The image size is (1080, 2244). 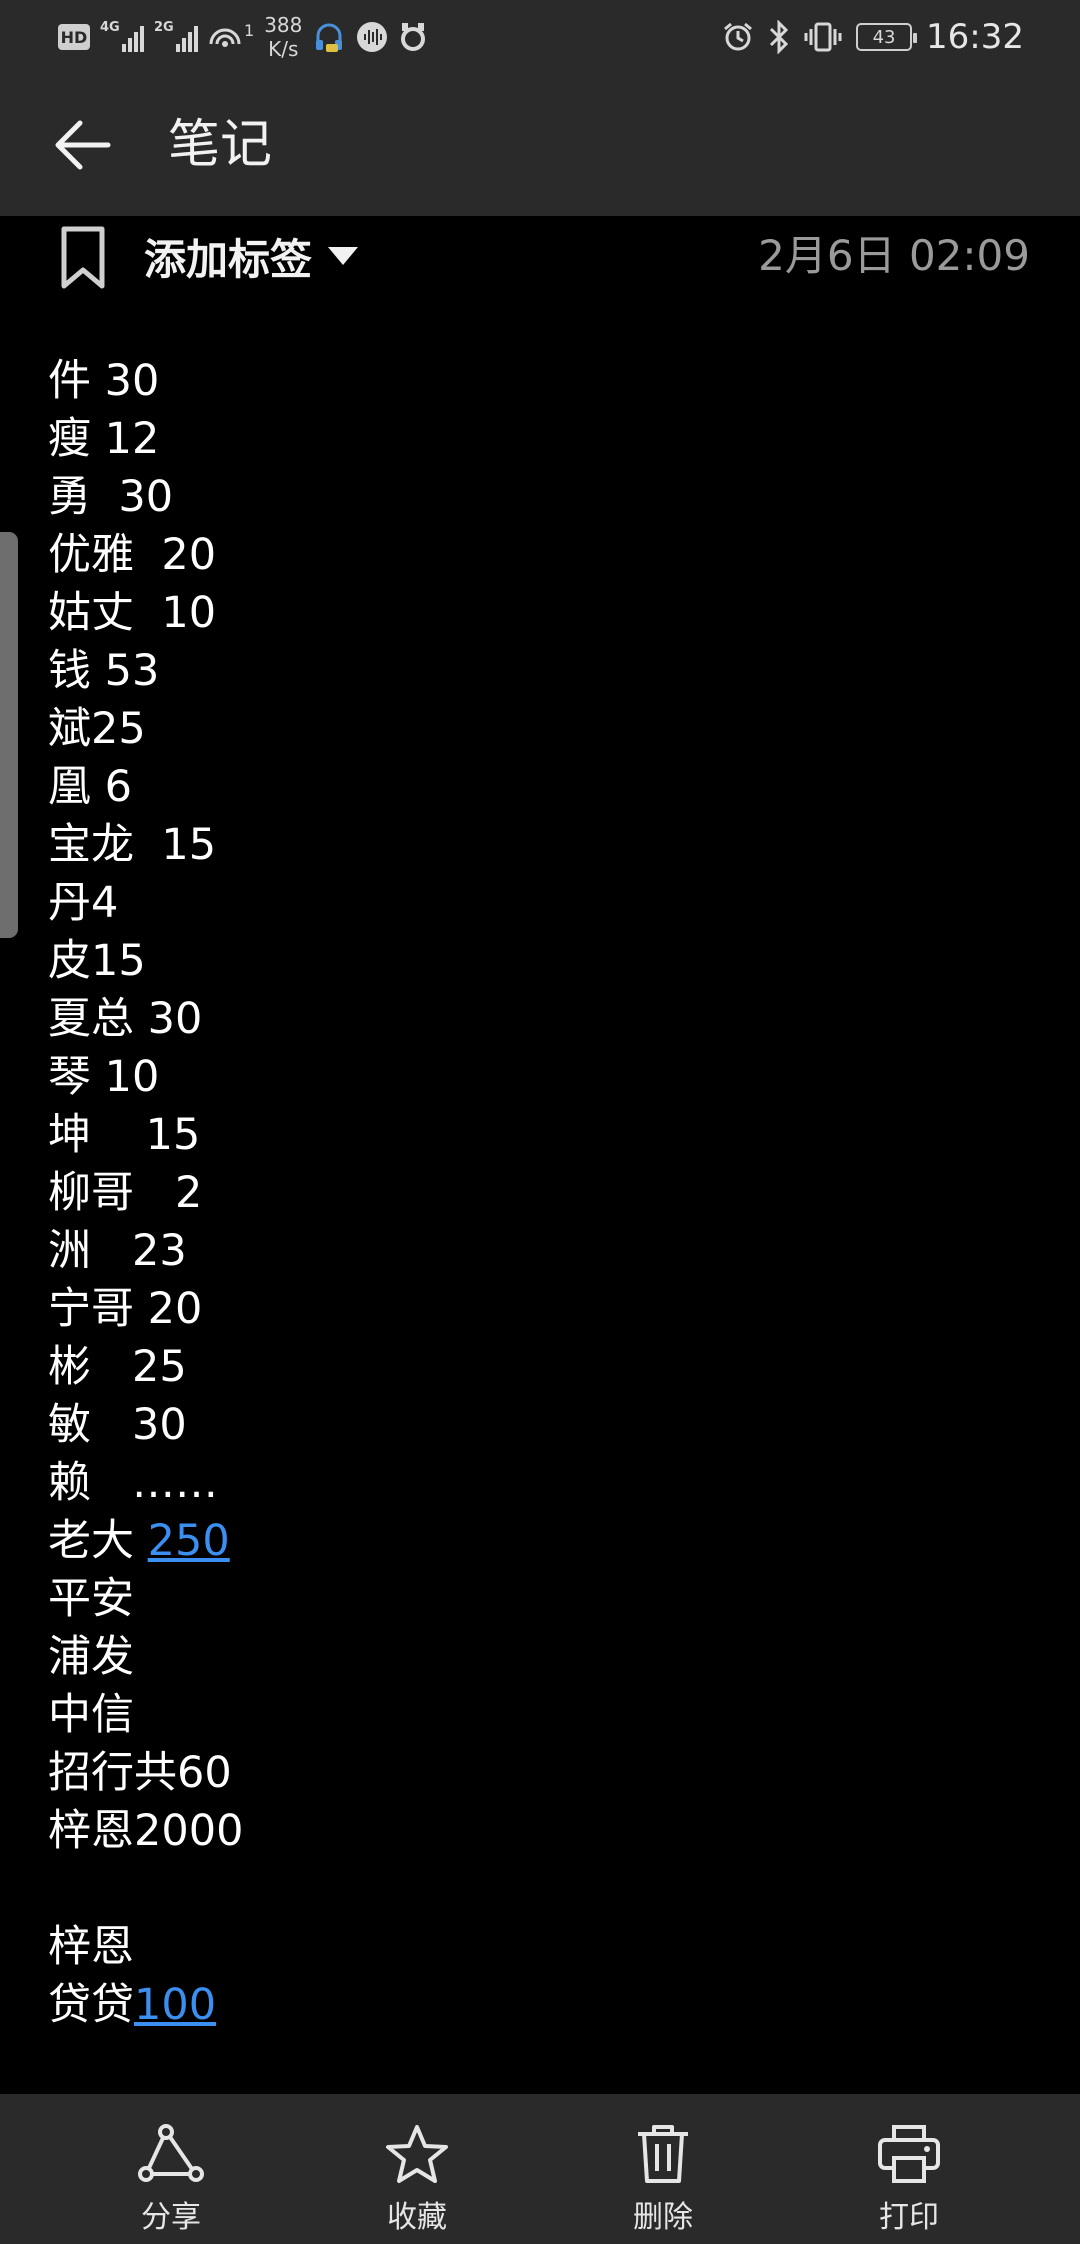 I want to click on favorite-label: 收藏, so click(x=417, y=2217).